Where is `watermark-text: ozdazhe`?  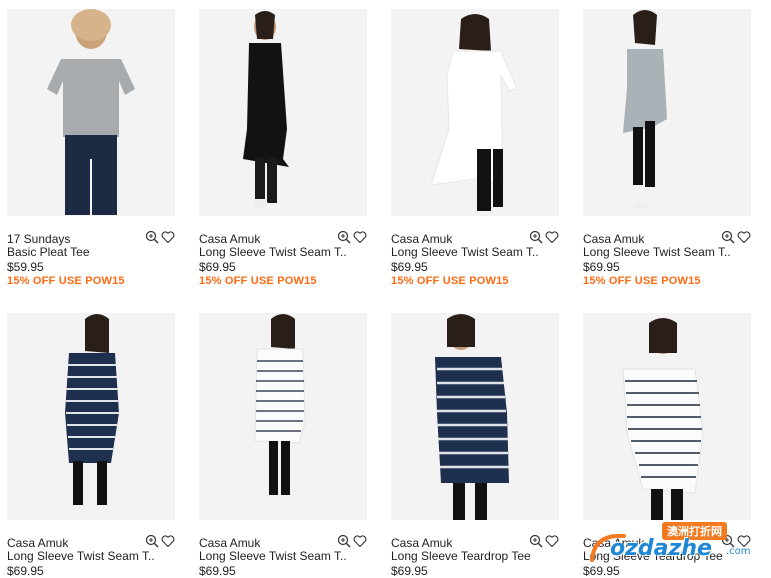
watermark-text: ozdazhe is located at coordinates (661, 548).